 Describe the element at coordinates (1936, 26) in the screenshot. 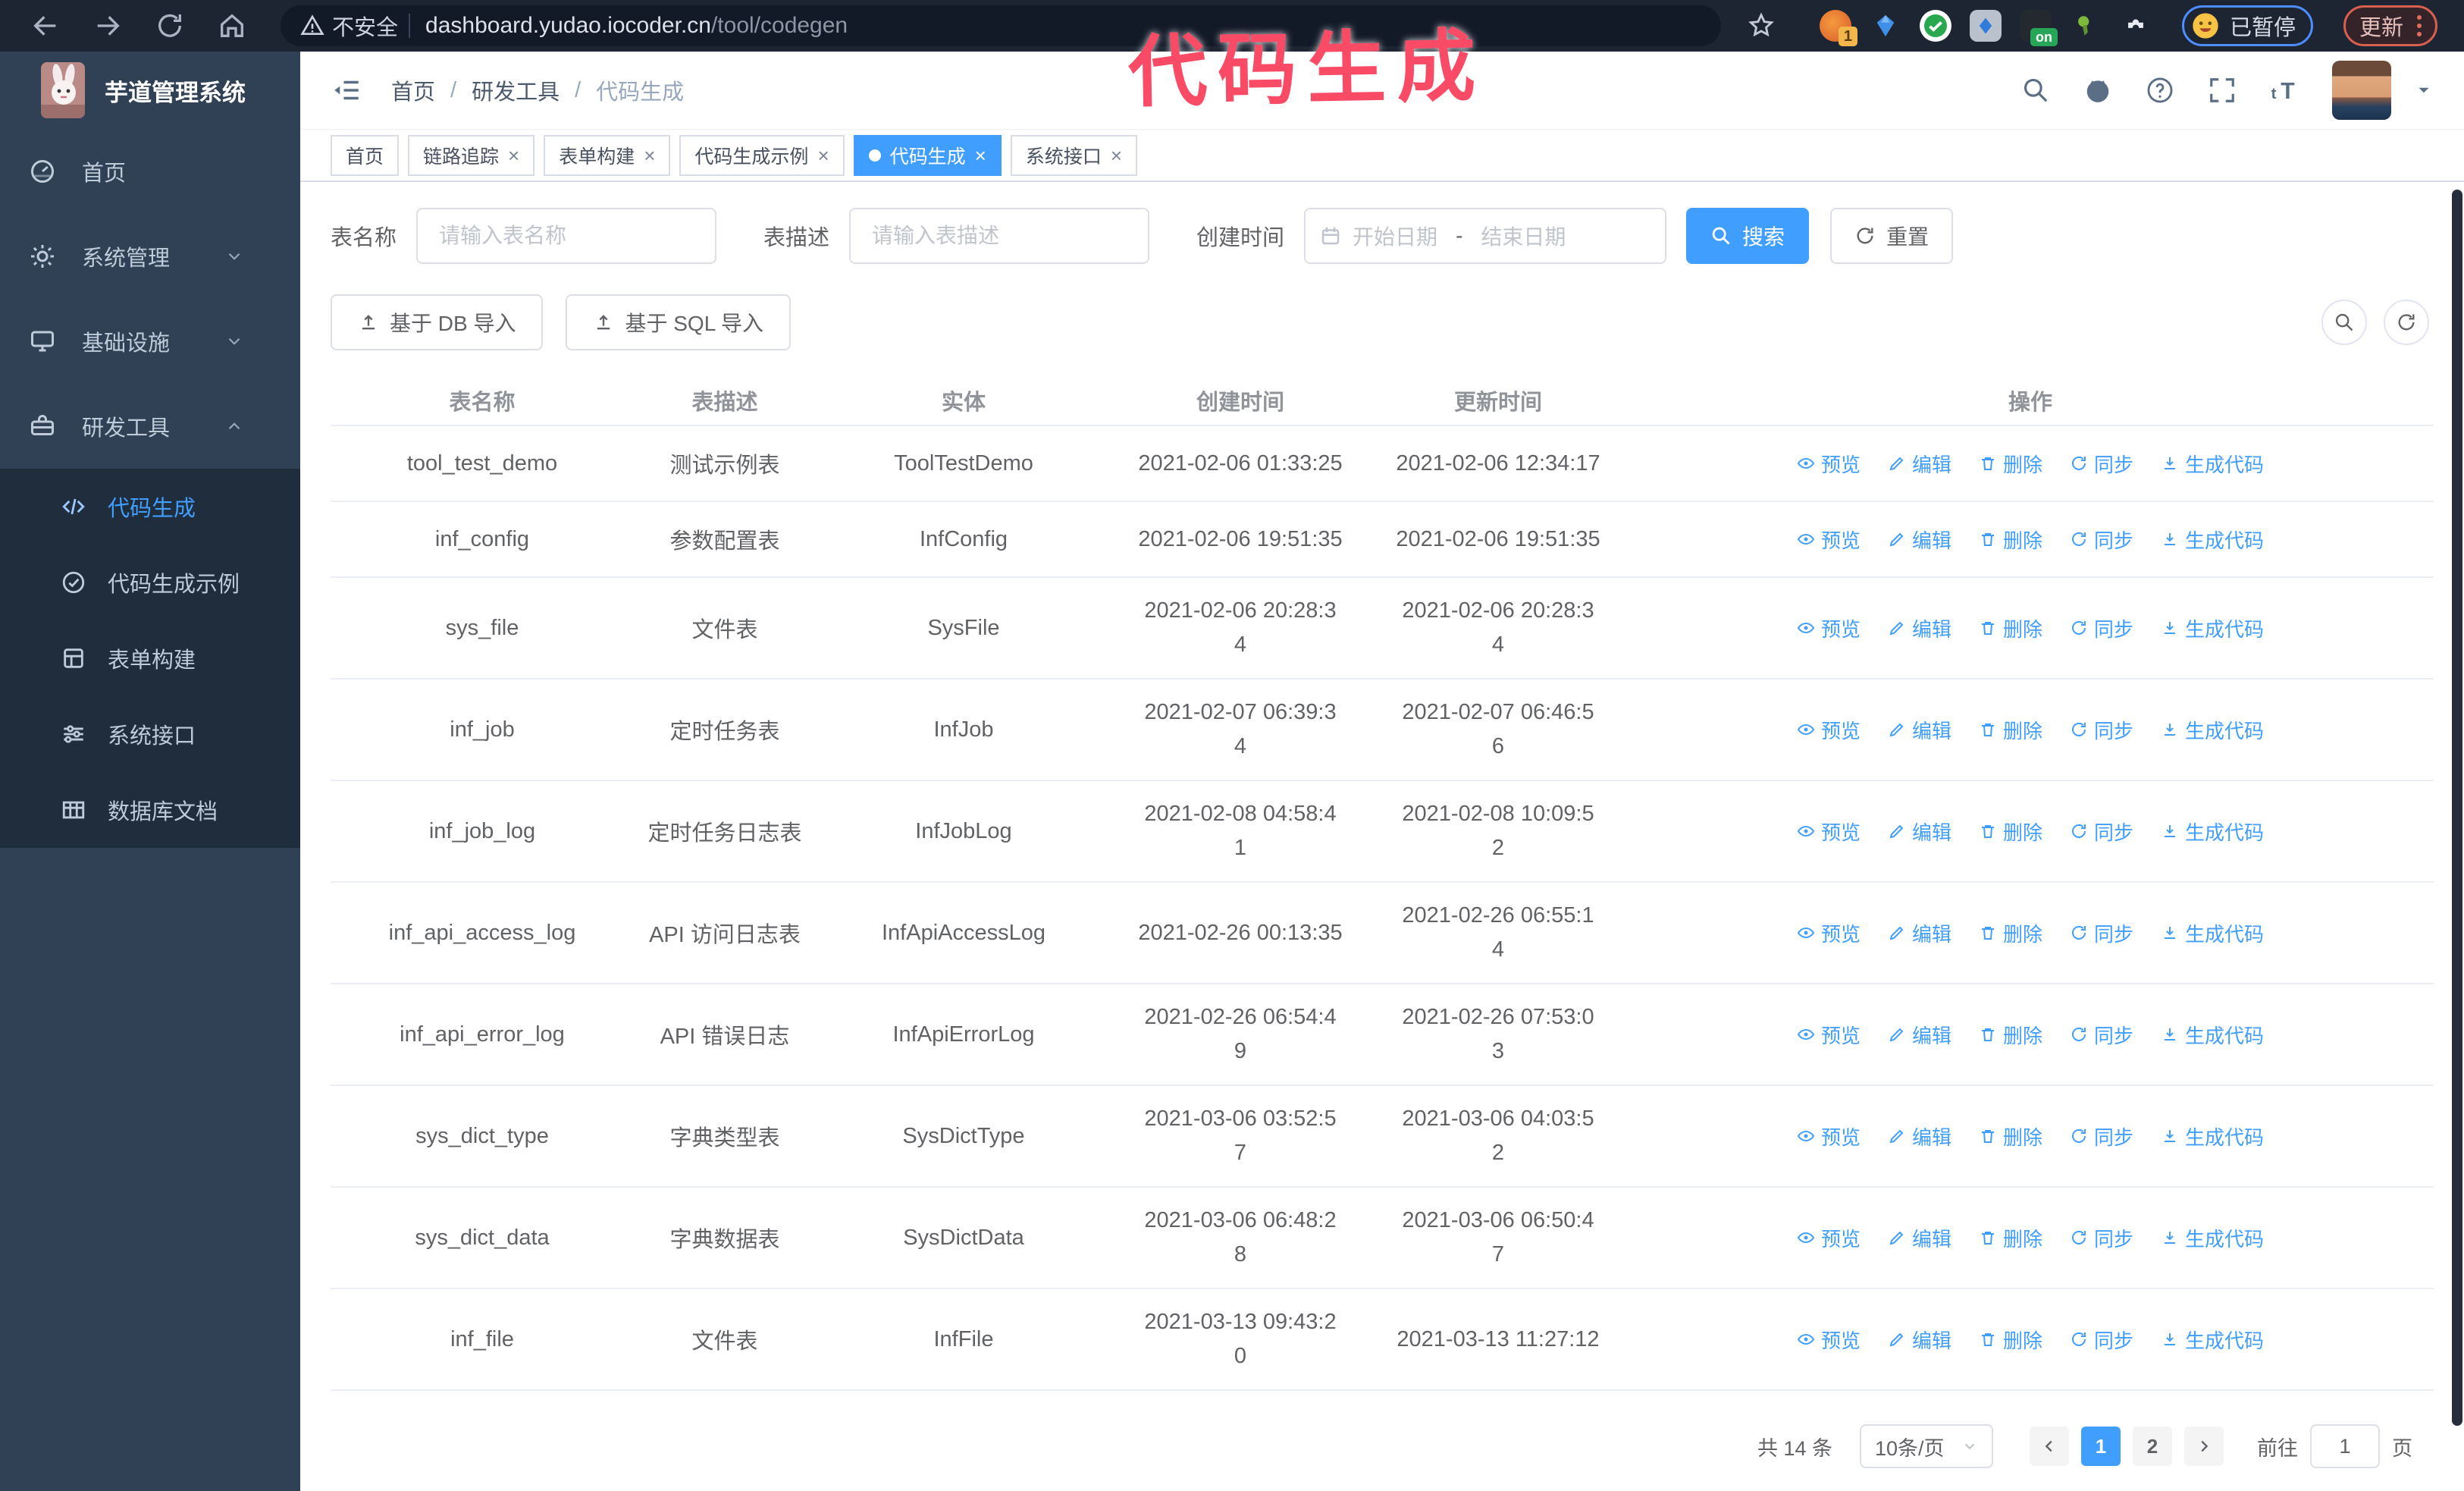

I see `extension-check-icon` at that location.